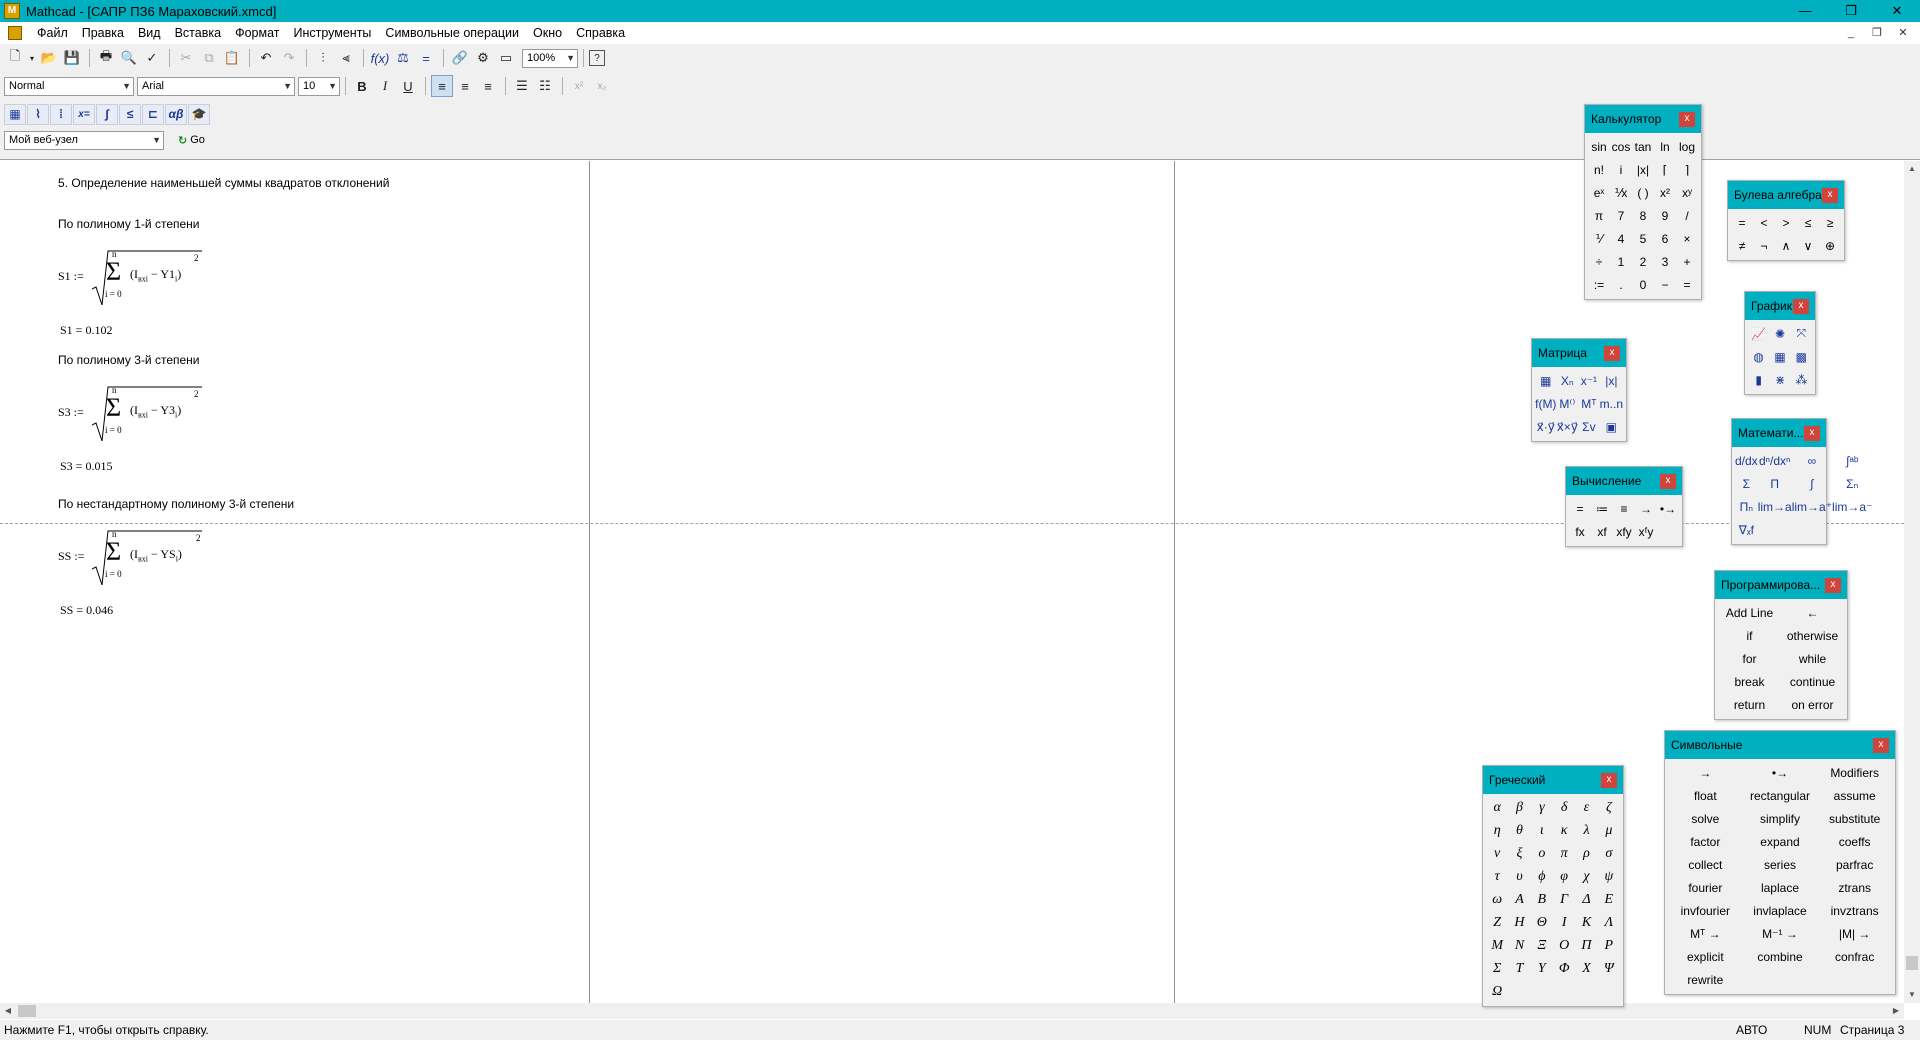  Describe the element at coordinates (49, 58) in the screenshot. I see `open-folder-icon: 📂` at that location.